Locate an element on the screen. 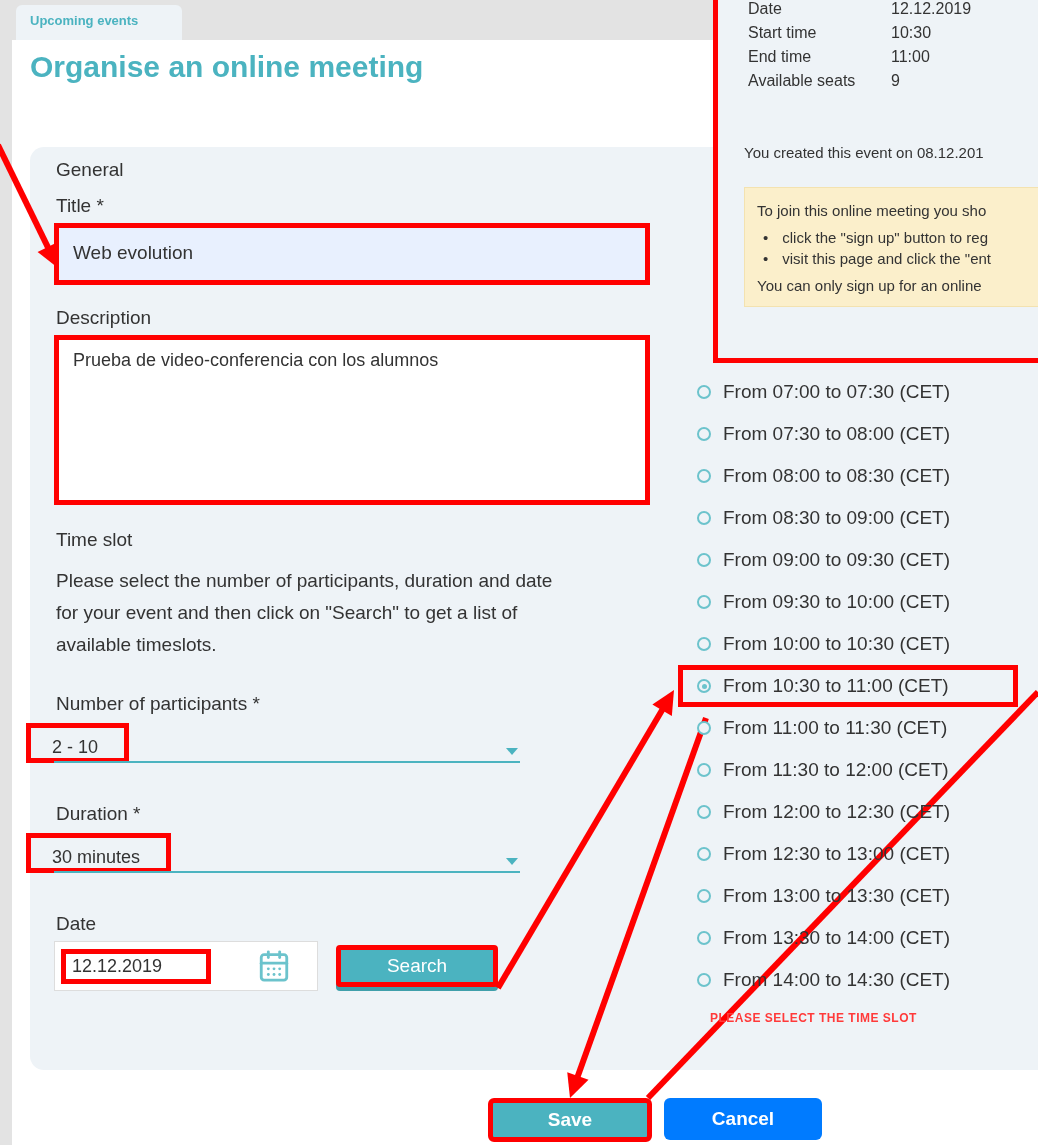  title-input: Web evolution is located at coordinates (352, 254).